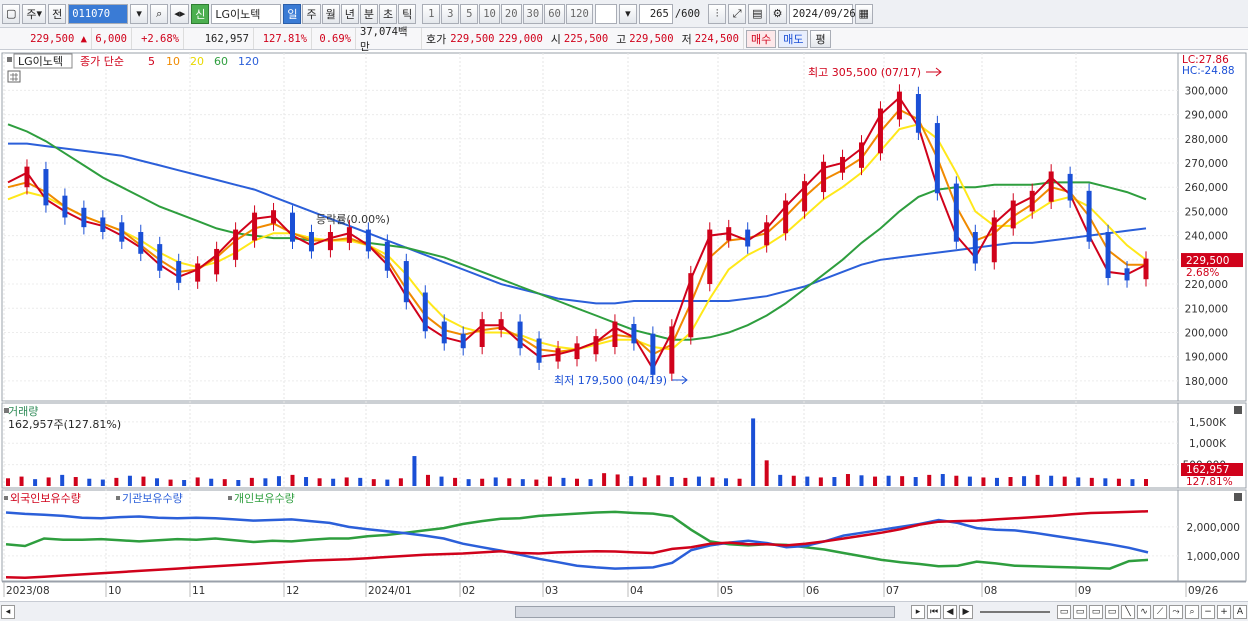 This screenshot has height=621, width=1248. I want to click on interval-button: 5, so click(469, 13).